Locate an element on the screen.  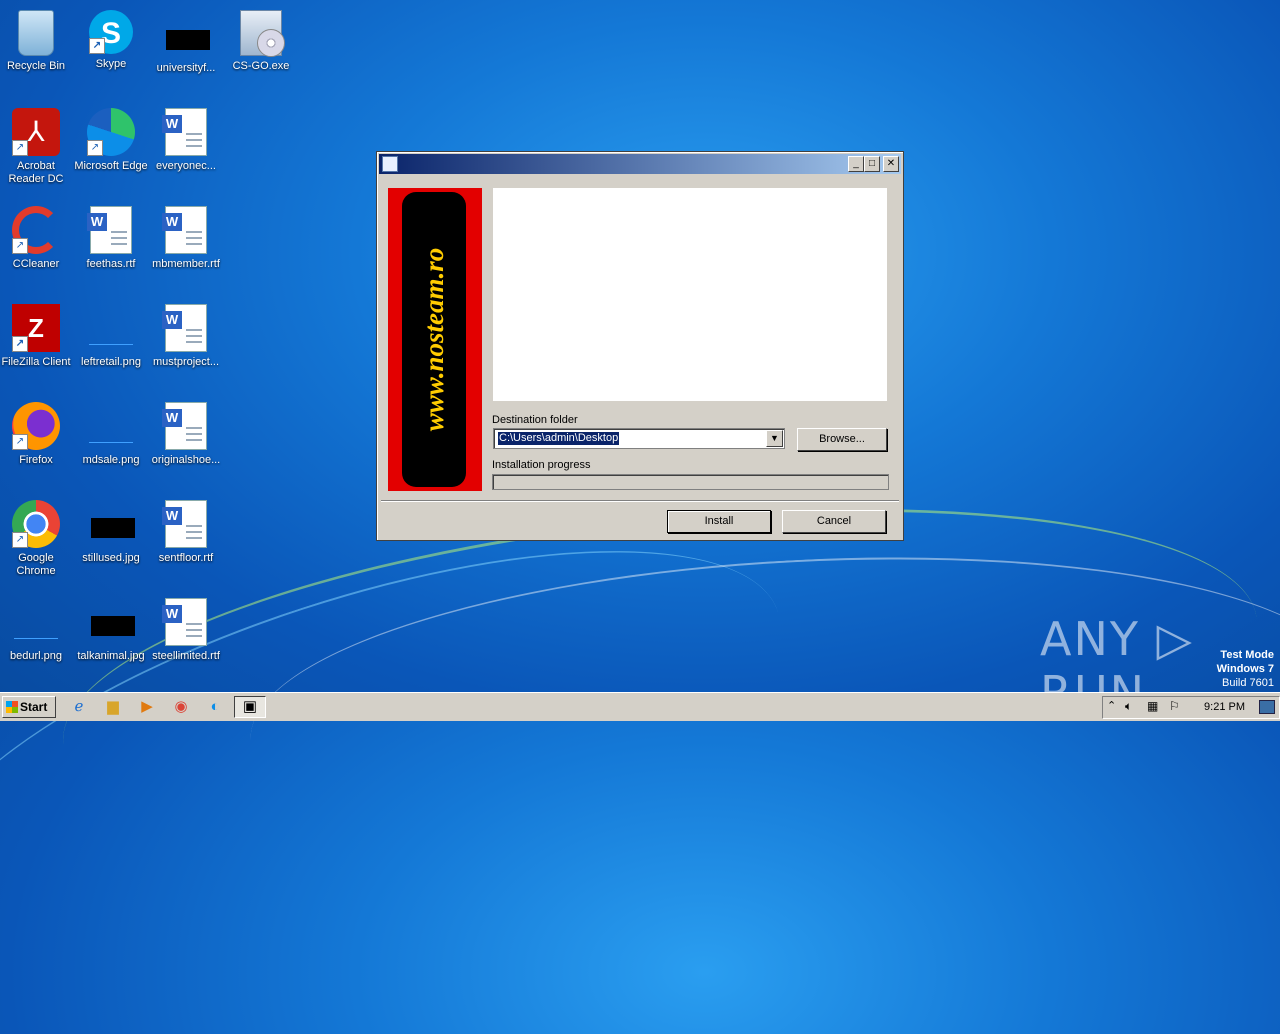
firefox-icon: ↗ is located at coordinates (36, 426).